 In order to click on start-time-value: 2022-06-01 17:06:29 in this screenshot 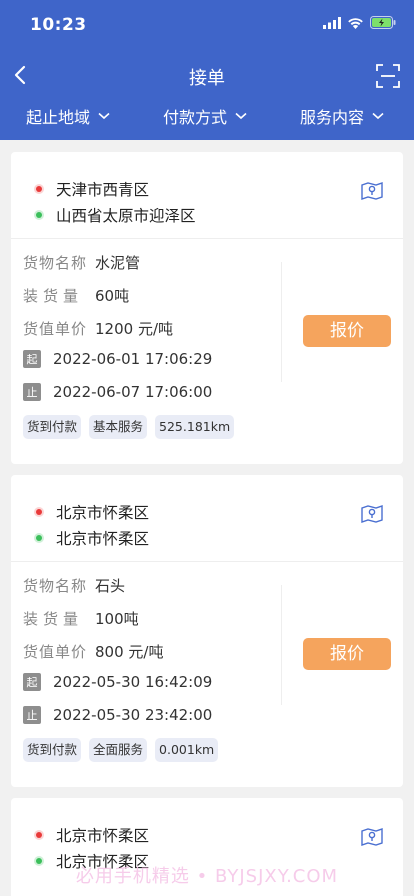, I will do `click(133, 359)`.